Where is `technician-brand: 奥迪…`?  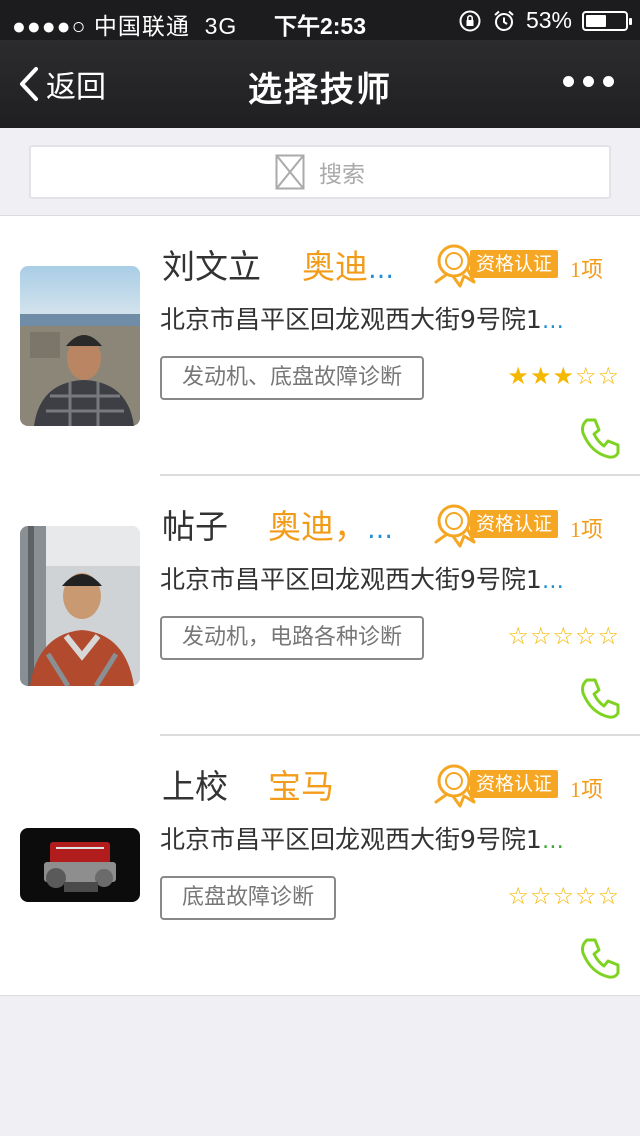
technician-brand: 奥迪… is located at coordinates (349, 266).